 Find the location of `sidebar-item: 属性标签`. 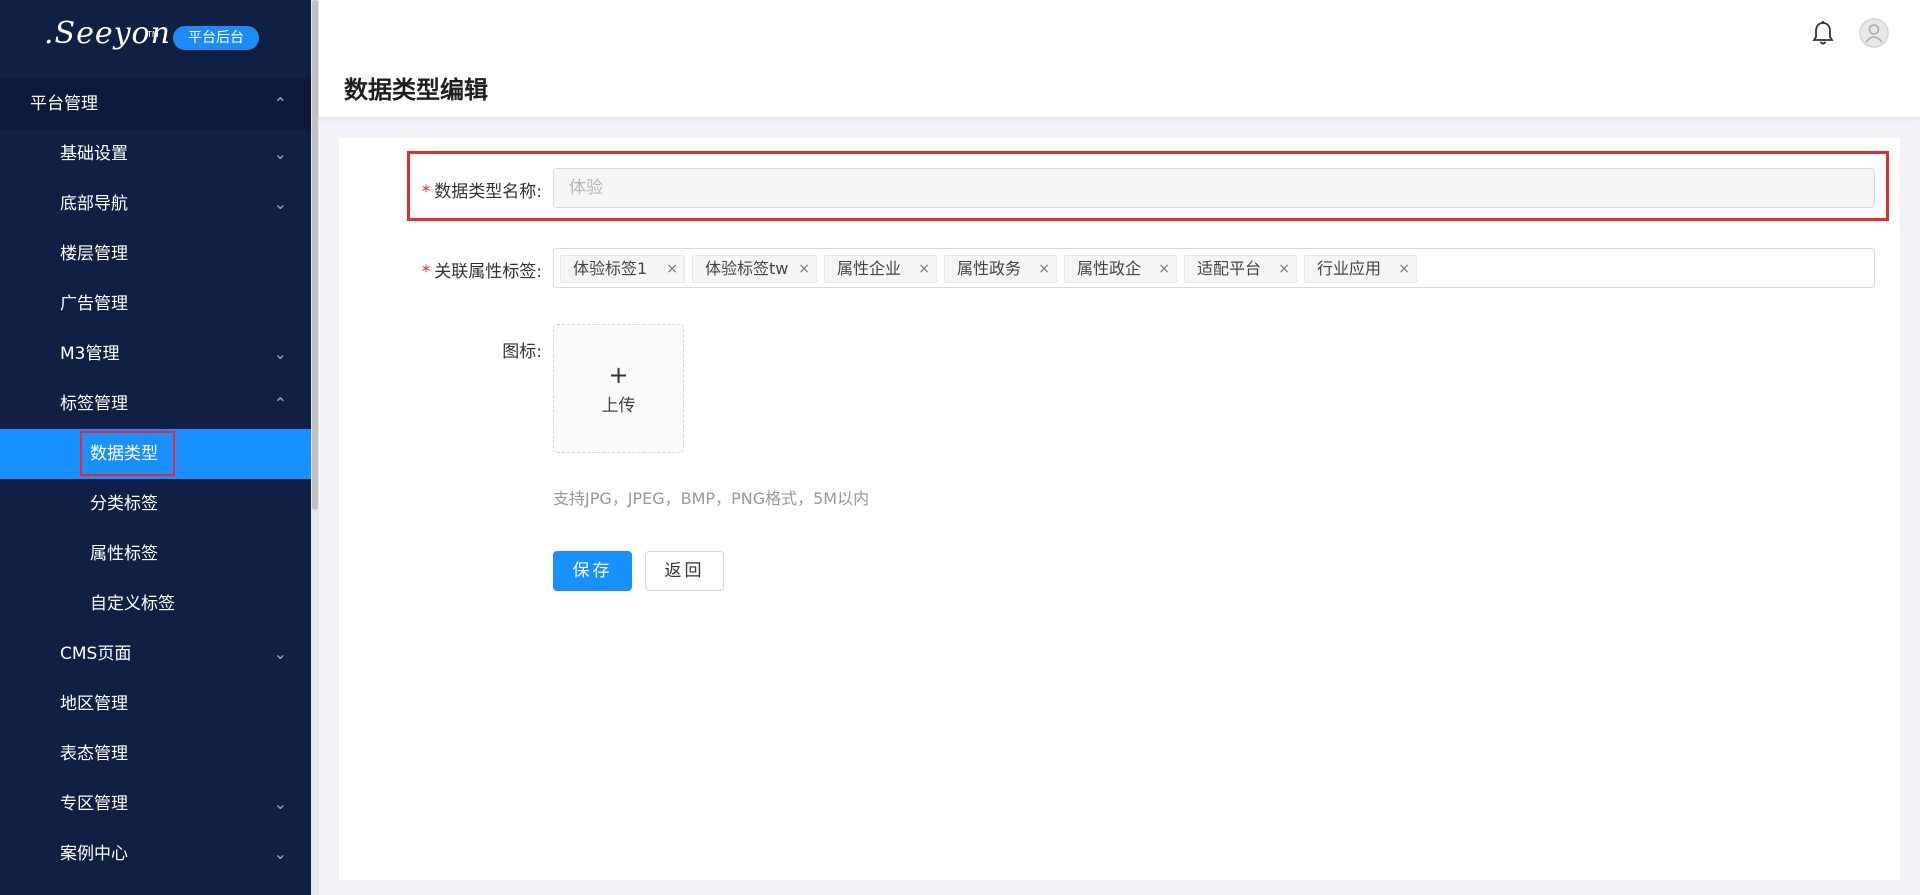

sidebar-item: 属性标签 is located at coordinates (155, 554).